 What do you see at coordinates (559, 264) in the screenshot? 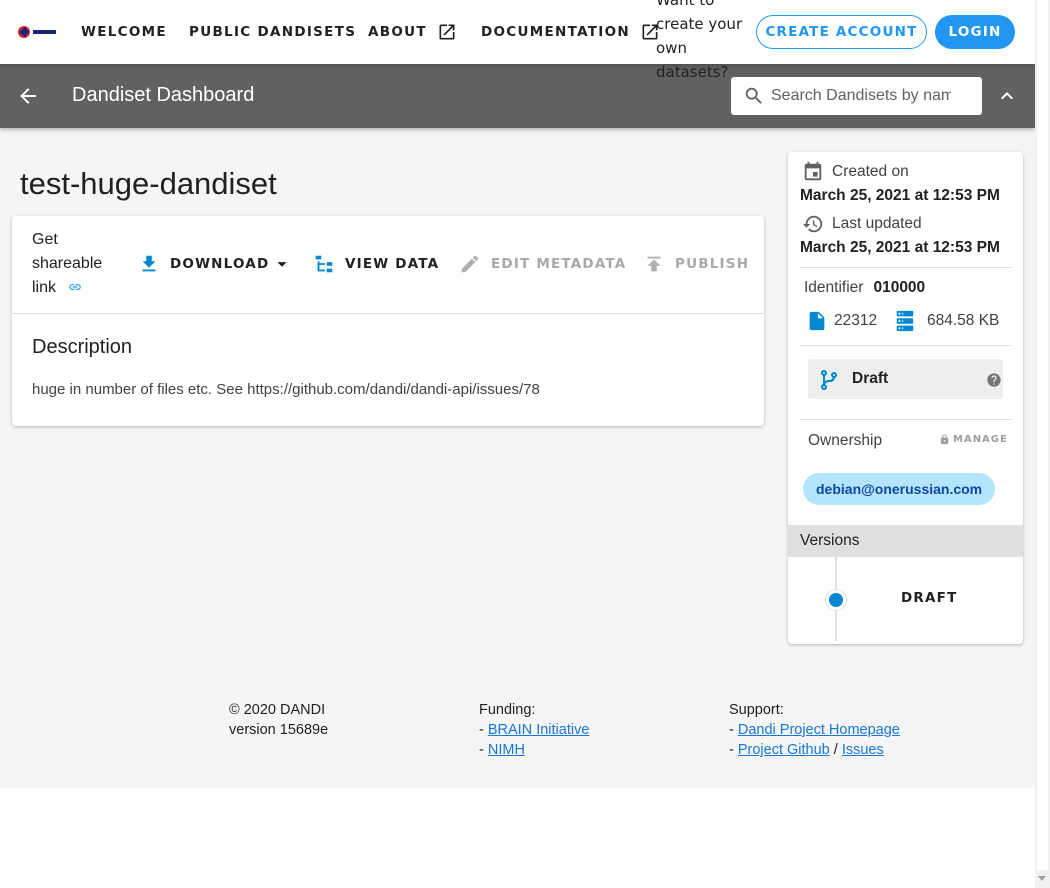
I see `edit-metadata-label: Edit Metadata` at bounding box center [559, 264].